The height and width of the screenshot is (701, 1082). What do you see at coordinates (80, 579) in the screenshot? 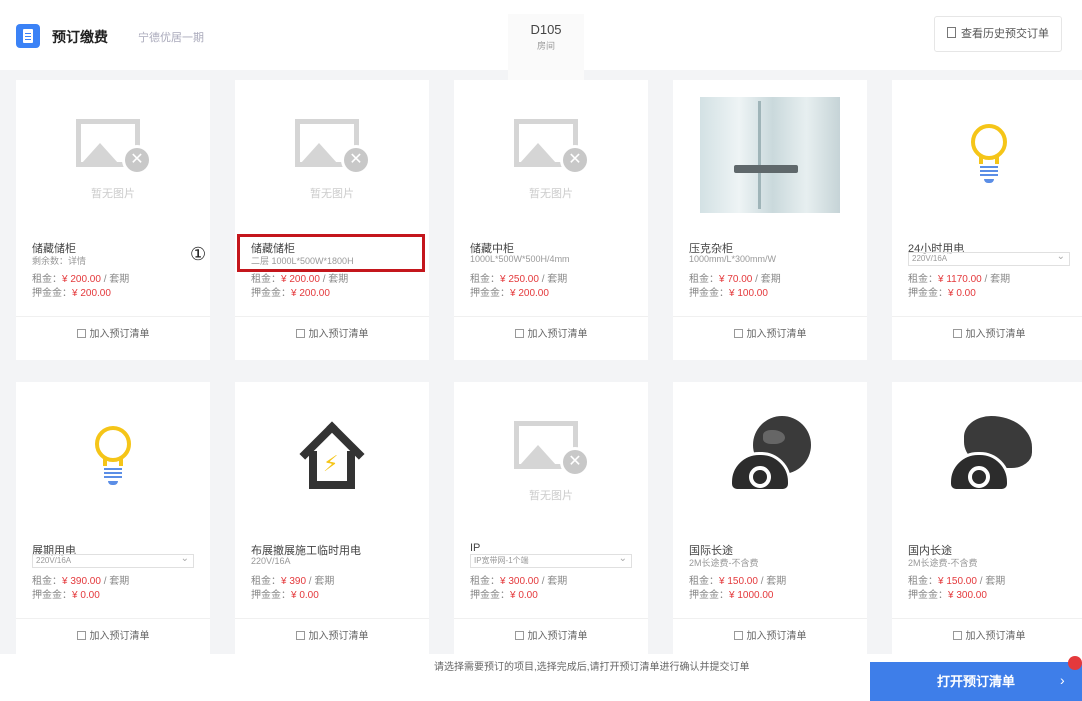
I see `price-line: 租金：¥ 390.00 / 套期` at bounding box center [80, 579].